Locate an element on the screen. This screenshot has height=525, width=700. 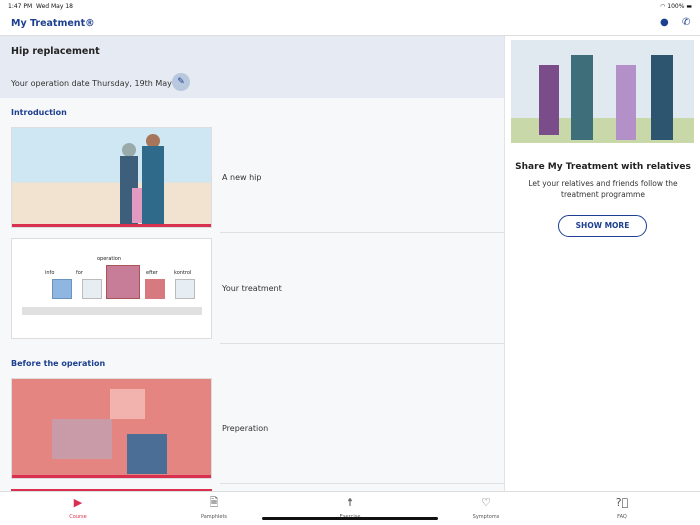
step-label: kontrol is located at coordinates (183, 273).